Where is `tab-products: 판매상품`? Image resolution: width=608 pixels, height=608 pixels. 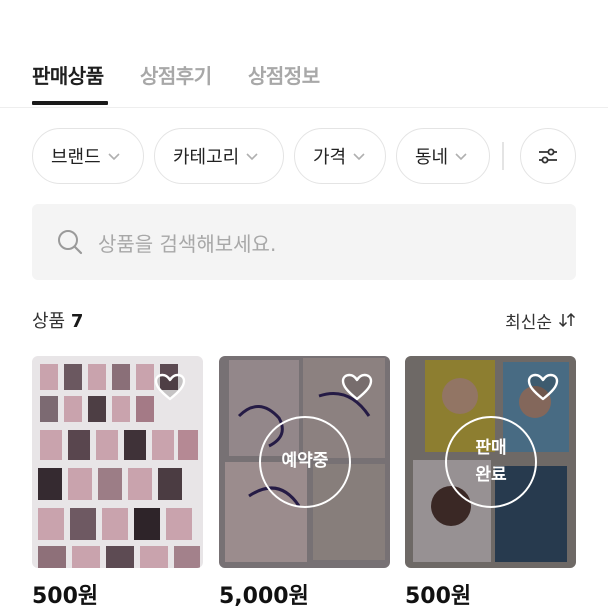
tab-products: 판매상품 is located at coordinates (68, 74).